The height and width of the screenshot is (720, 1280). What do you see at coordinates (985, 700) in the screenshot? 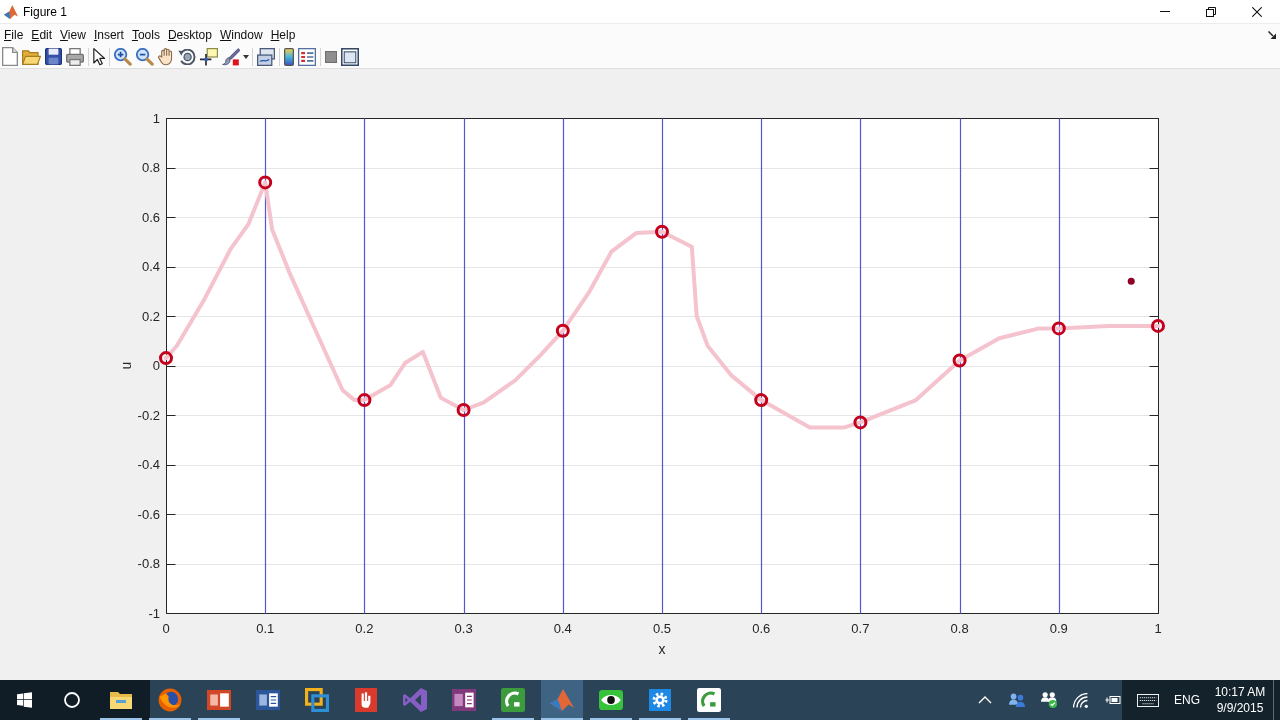
I see `chevron-up-icon` at bounding box center [985, 700].